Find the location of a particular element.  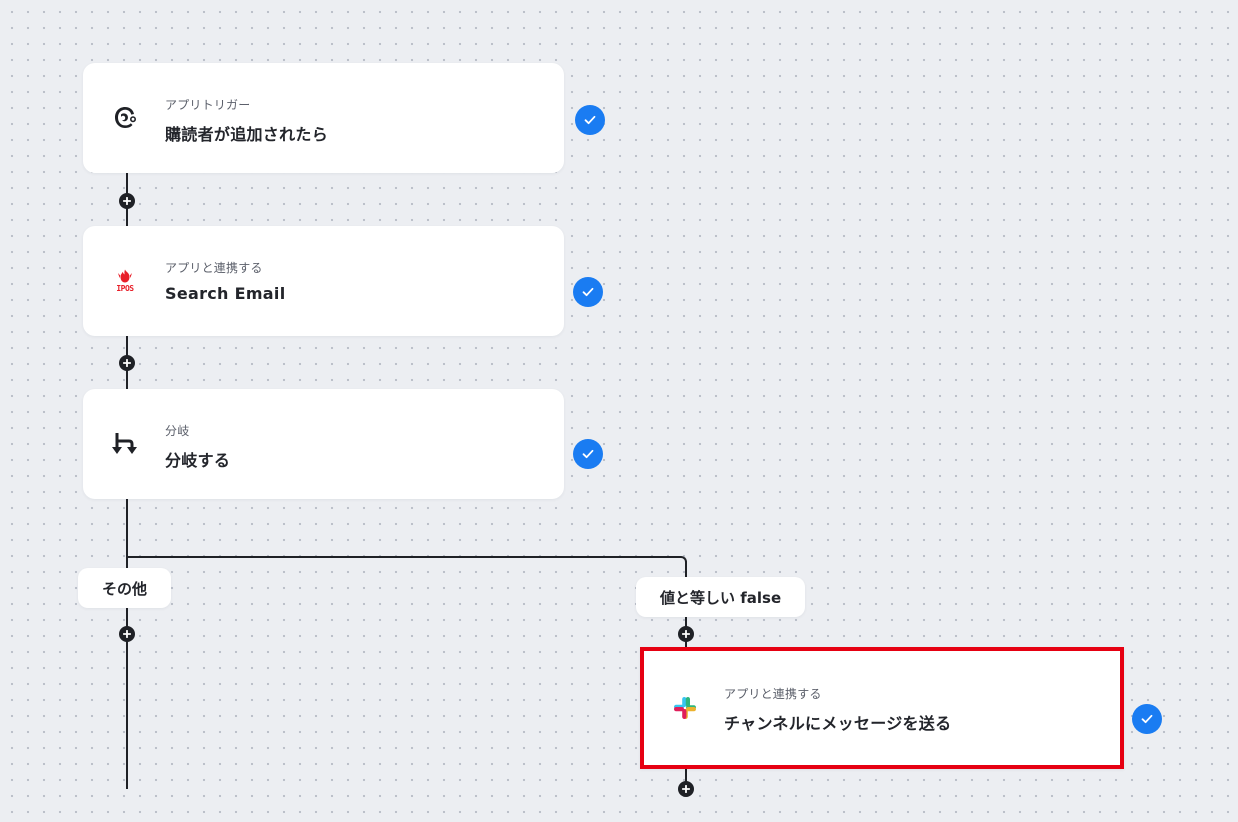

step-title: Search Email is located at coordinates (225, 293).